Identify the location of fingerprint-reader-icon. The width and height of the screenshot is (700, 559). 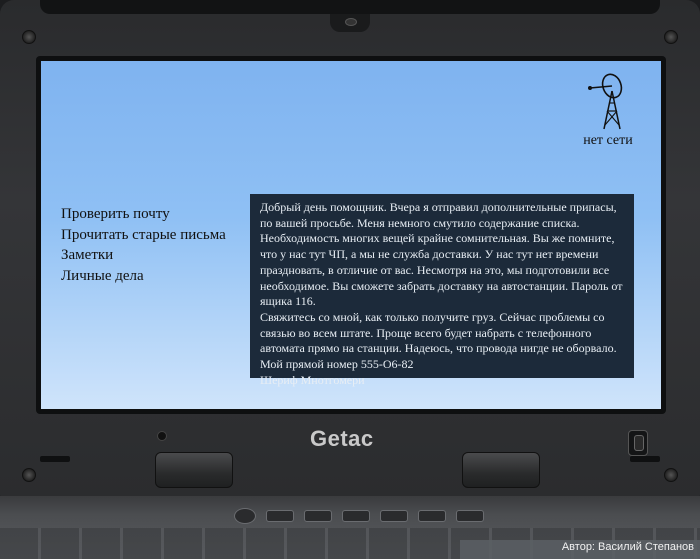
(638, 443).